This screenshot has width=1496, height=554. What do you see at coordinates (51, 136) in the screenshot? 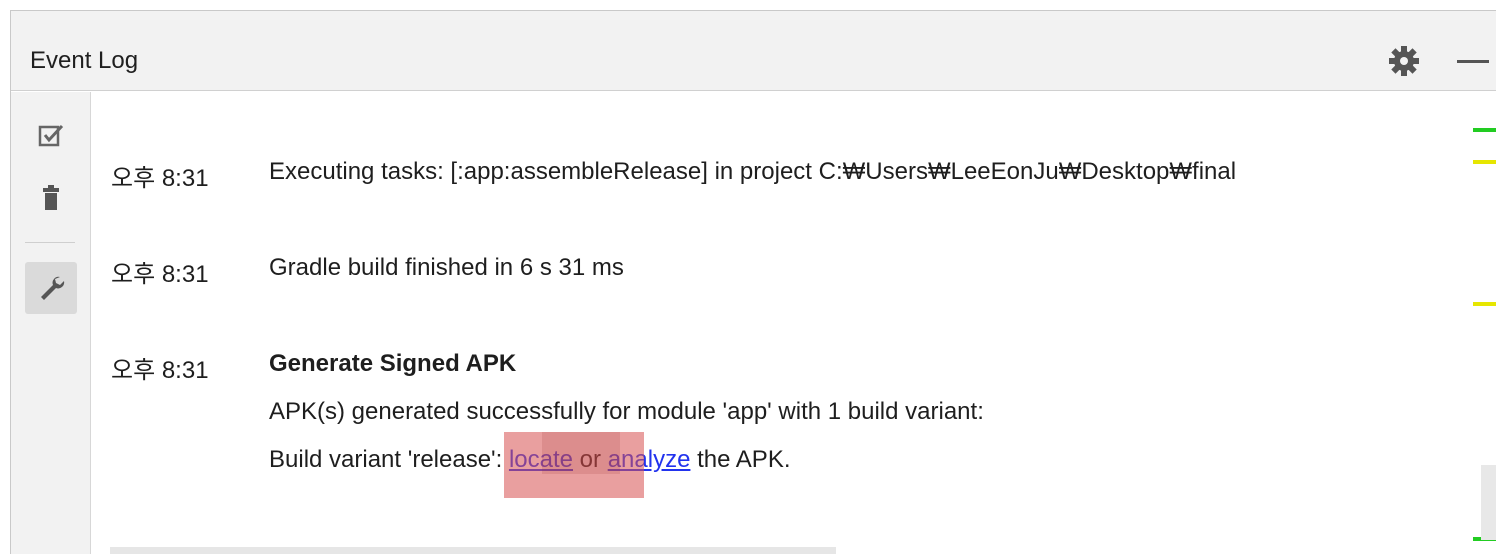
I see `checkbox-check-icon` at bounding box center [51, 136].